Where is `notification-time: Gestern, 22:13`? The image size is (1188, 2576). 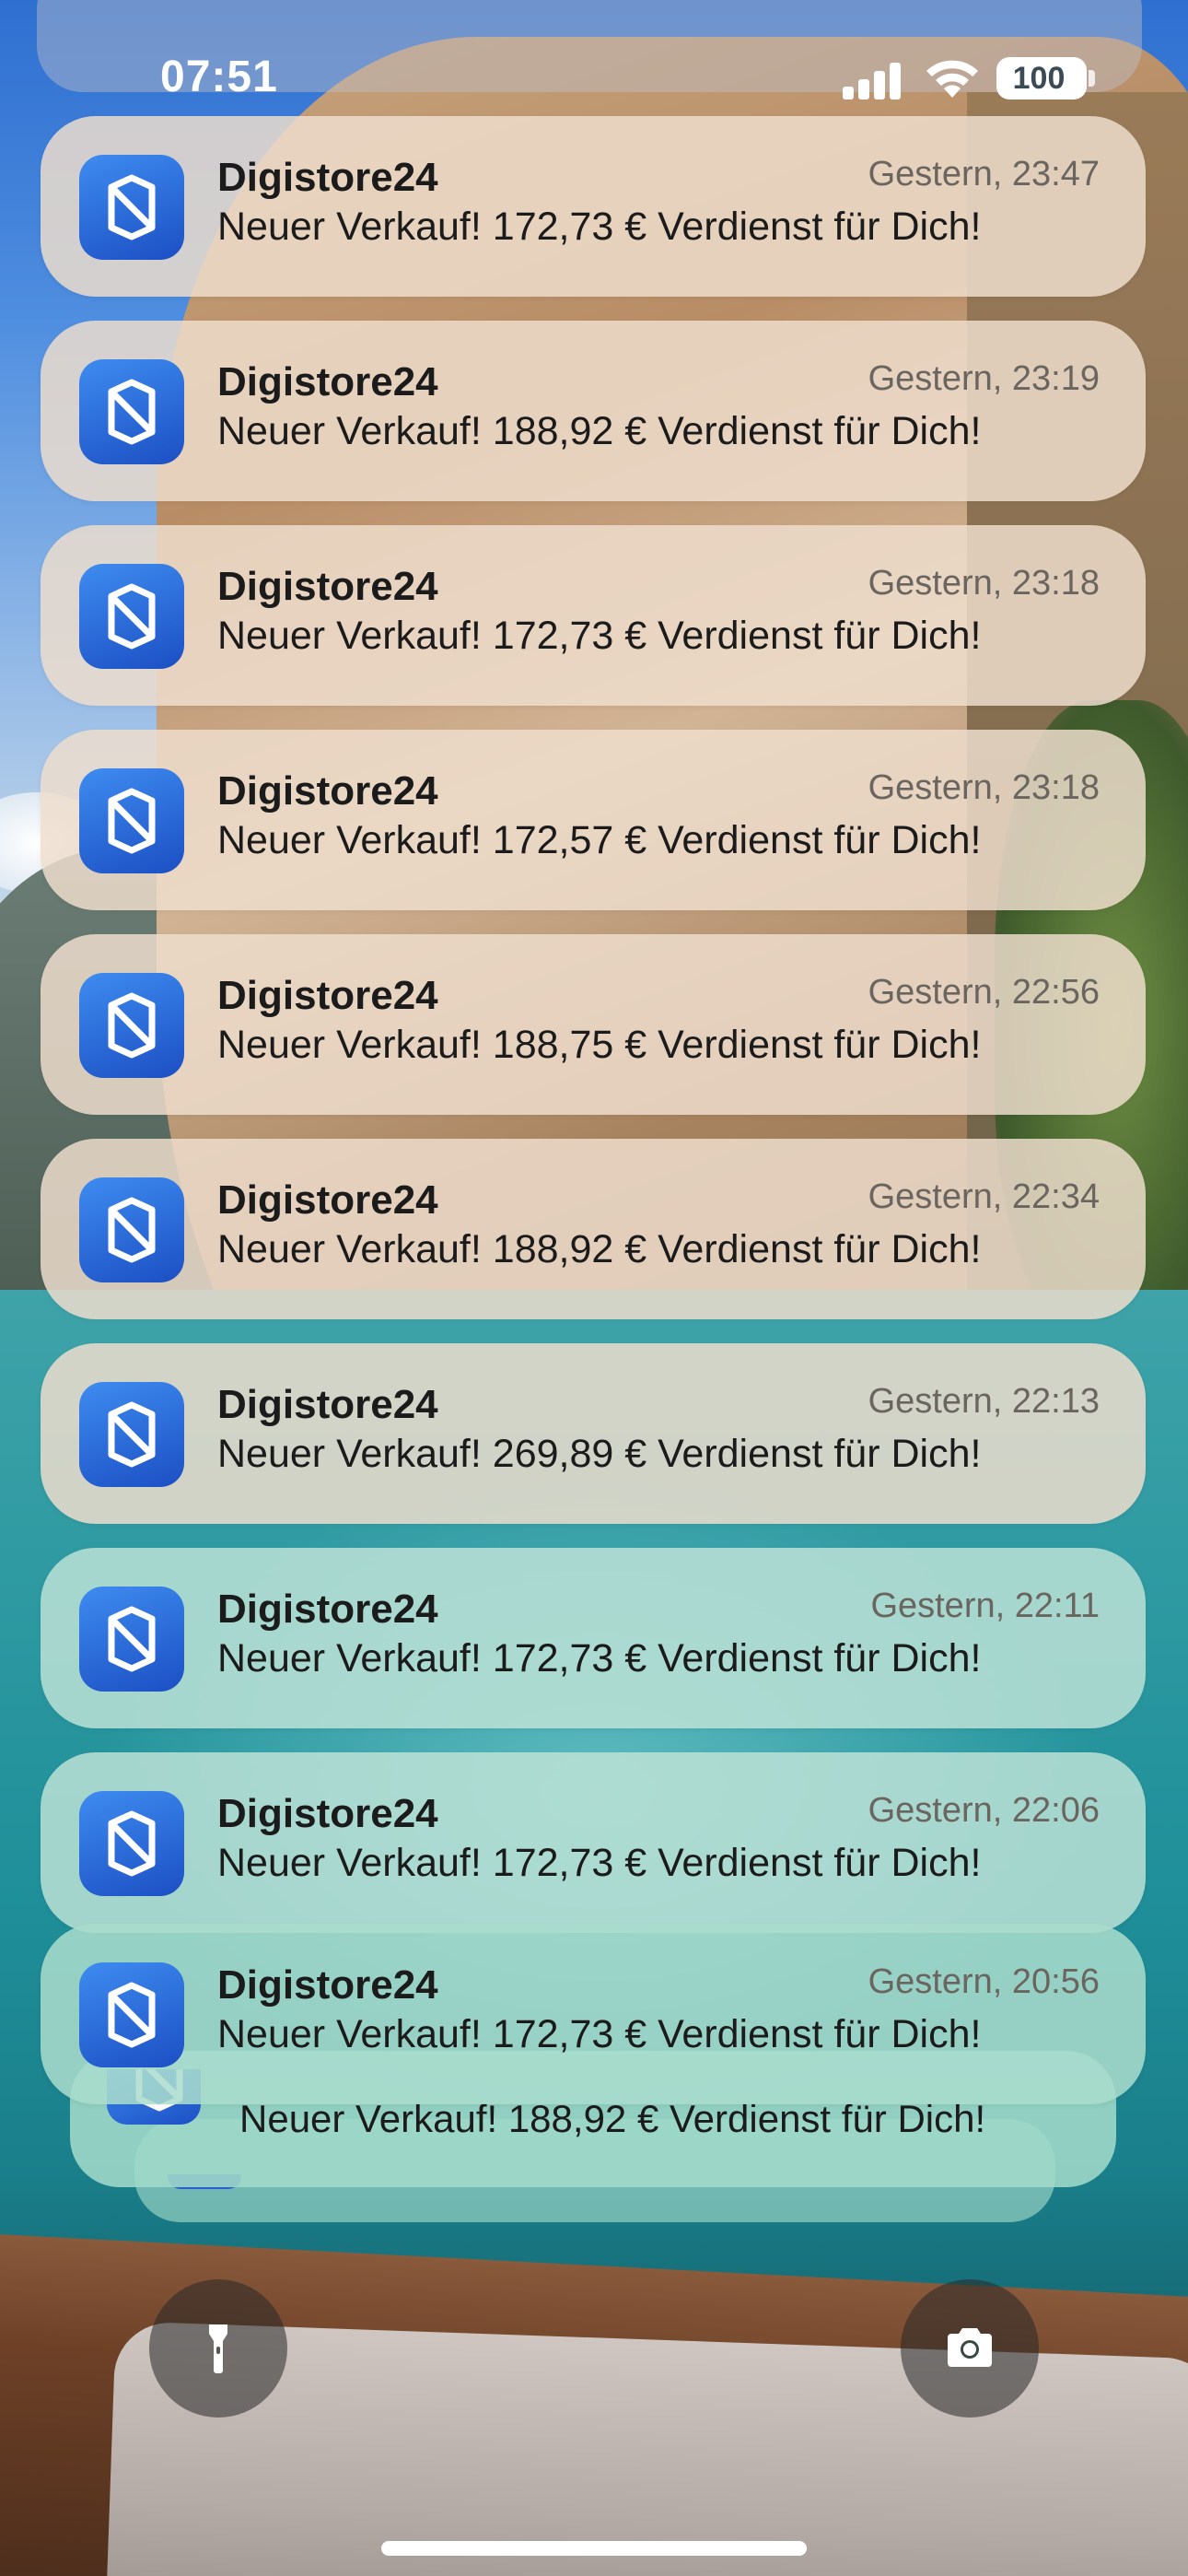 notification-time: Gestern, 22:13 is located at coordinates (984, 1401).